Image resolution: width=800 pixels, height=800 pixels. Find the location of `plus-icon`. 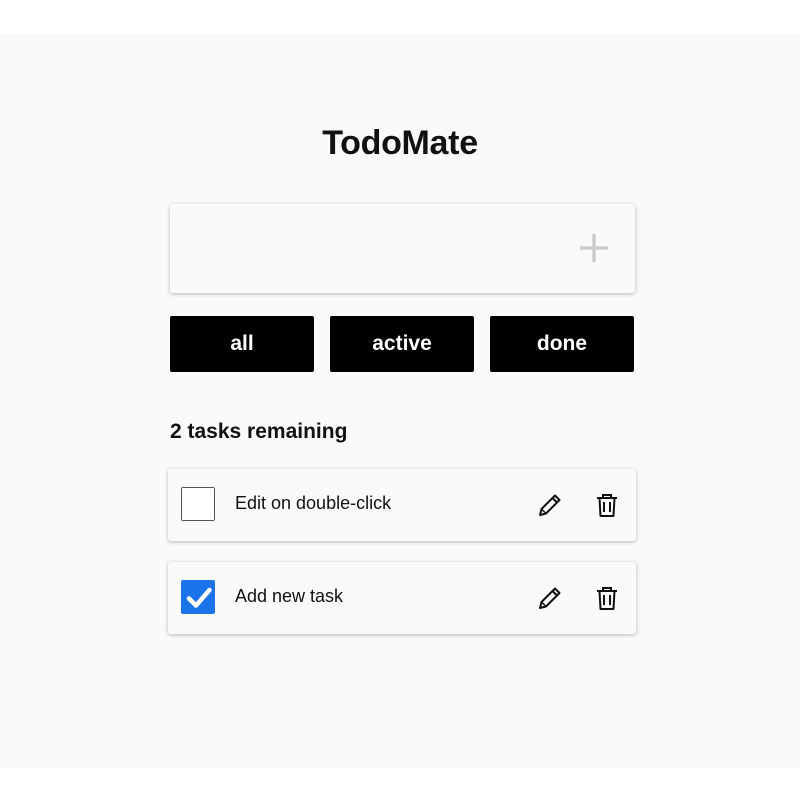

plus-icon is located at coordinates (594, 248).